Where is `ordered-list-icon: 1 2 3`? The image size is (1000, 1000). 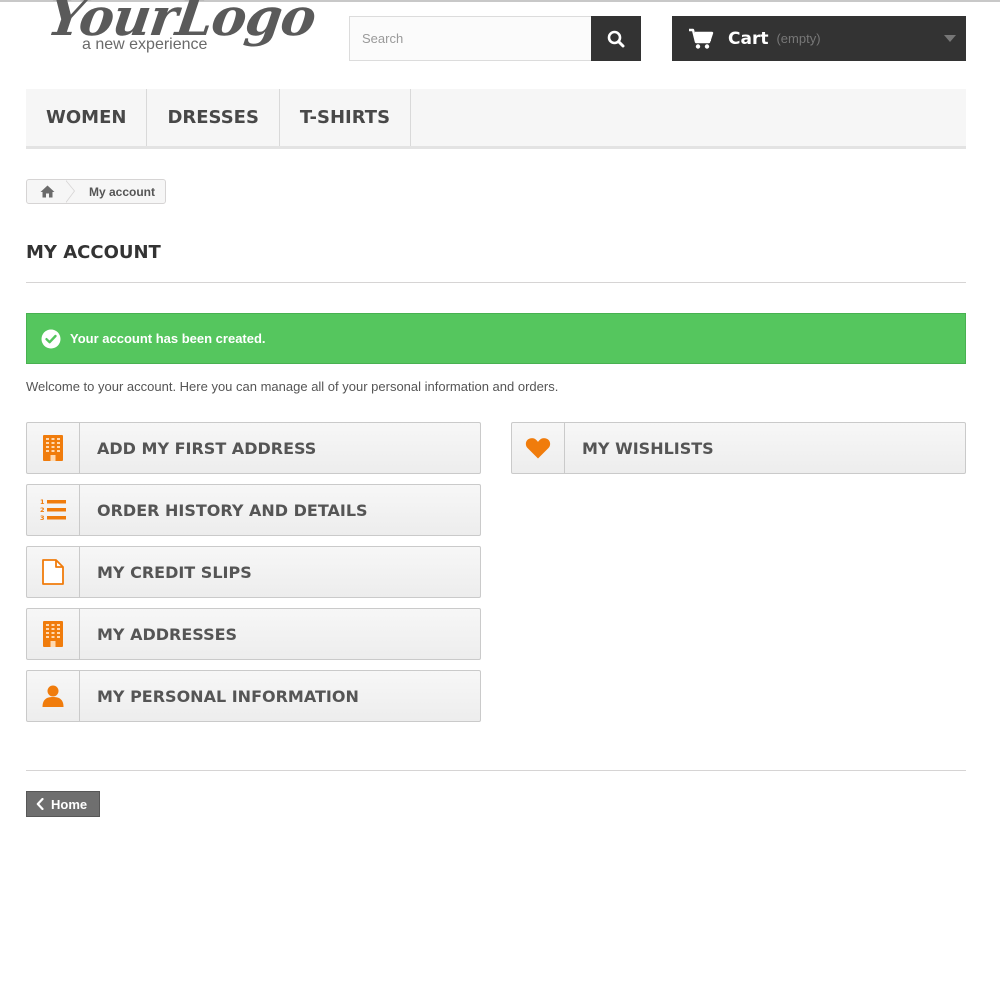 ordered-list-icon: 1 2 3 is located at coordinates (53, 510).